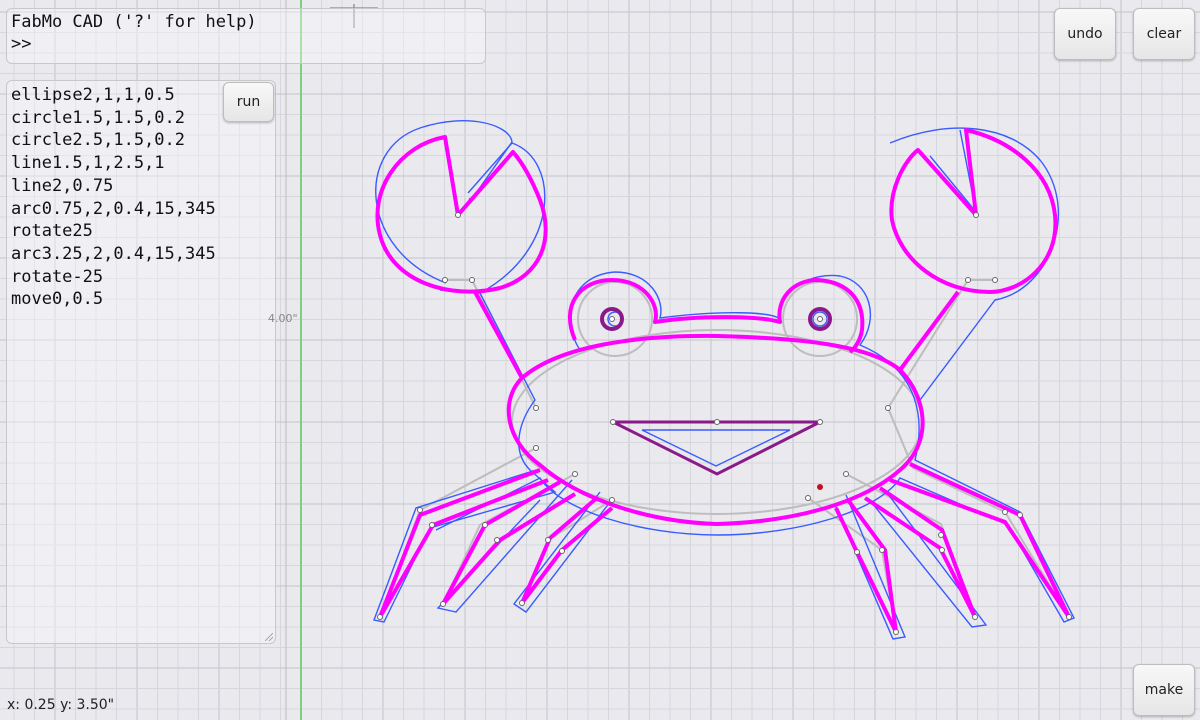 The image size is (1200, 720). I want to click on make-button: make, so click(1164, 690).